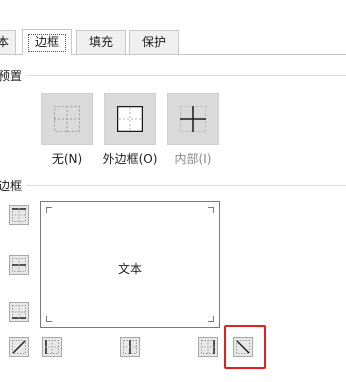  I want to click on tab-font: 本, so click(8, 42).